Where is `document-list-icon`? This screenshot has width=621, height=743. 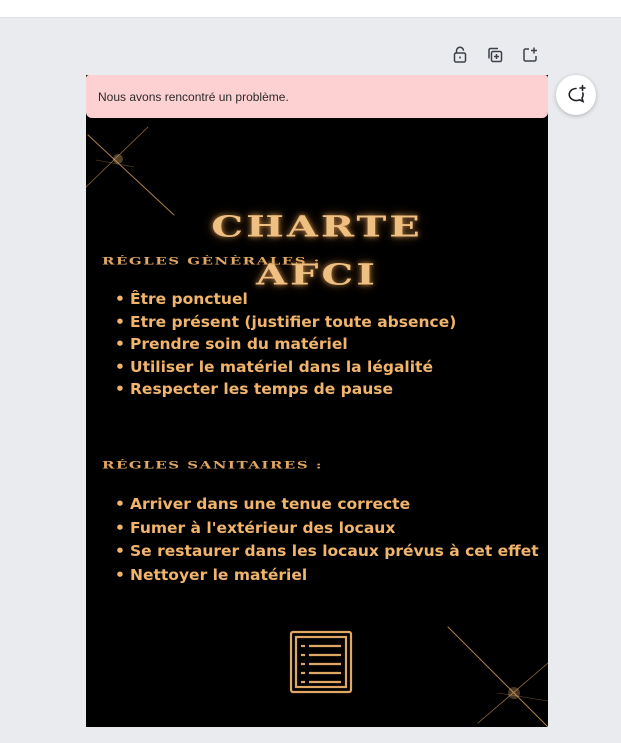 document-list-icon is located at coordinates (321, 662).